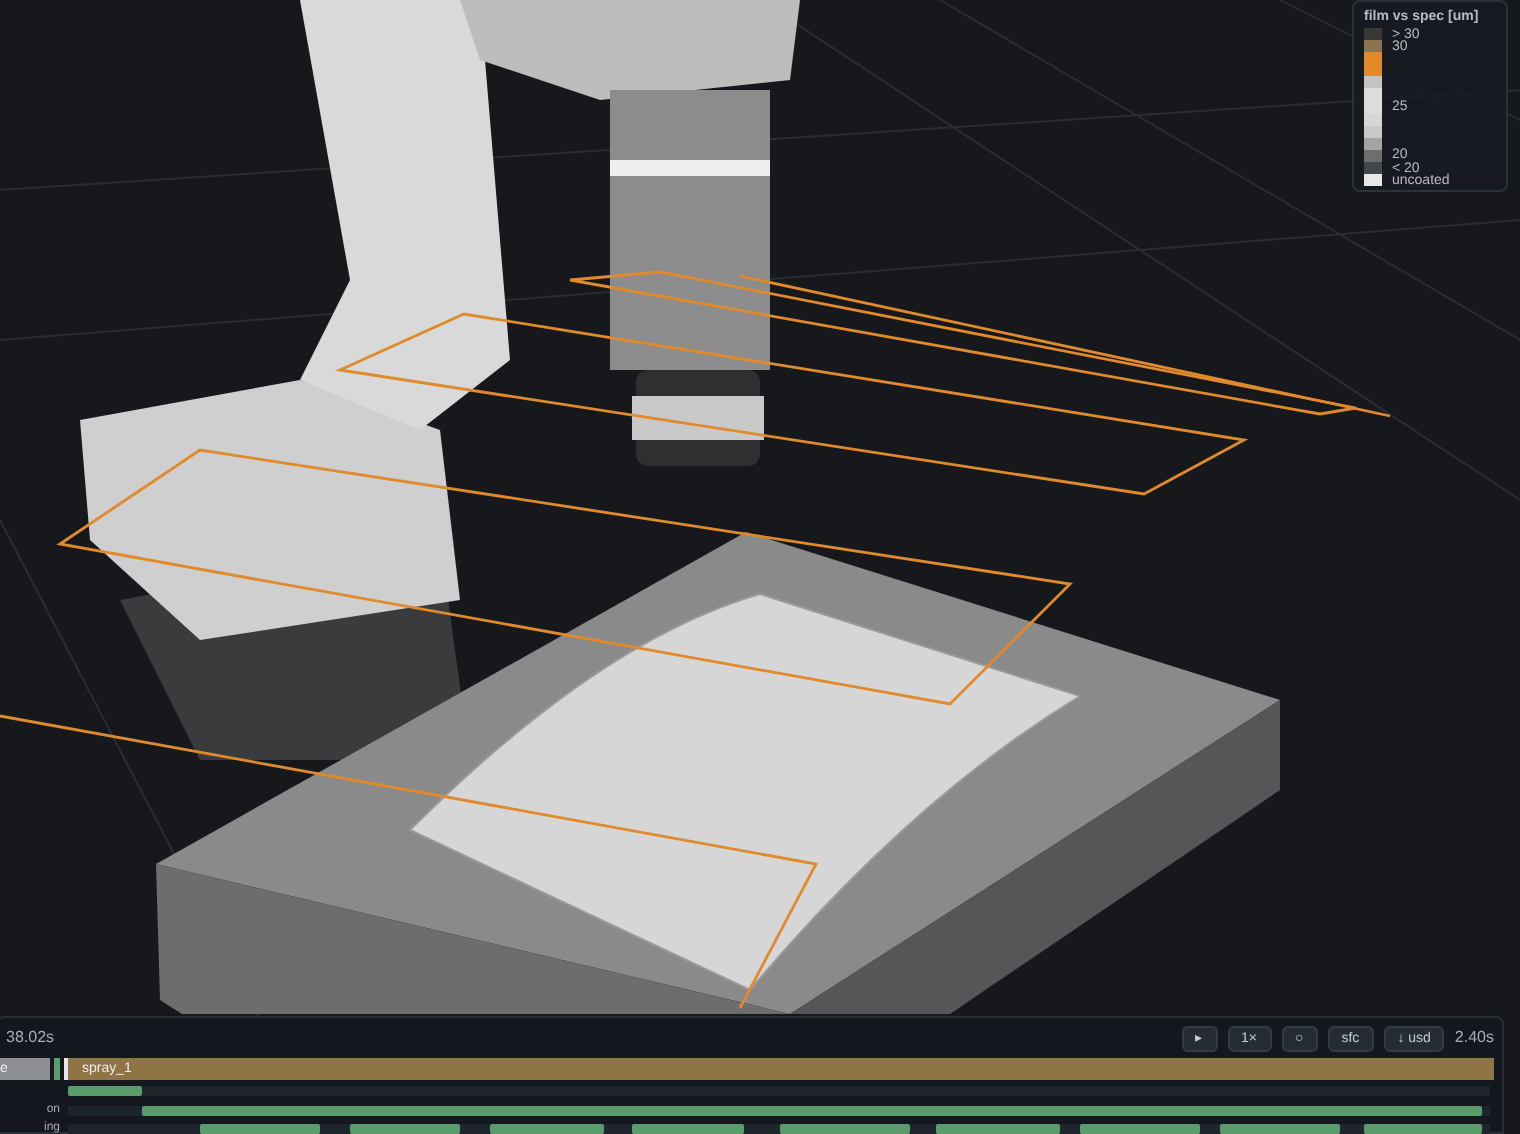 The height and width of the screenshot is (1134, 1520). Describe the element at coordinates (1474, 1038) in the screenshot. I see `duration-readout: 2.40s` at that location.